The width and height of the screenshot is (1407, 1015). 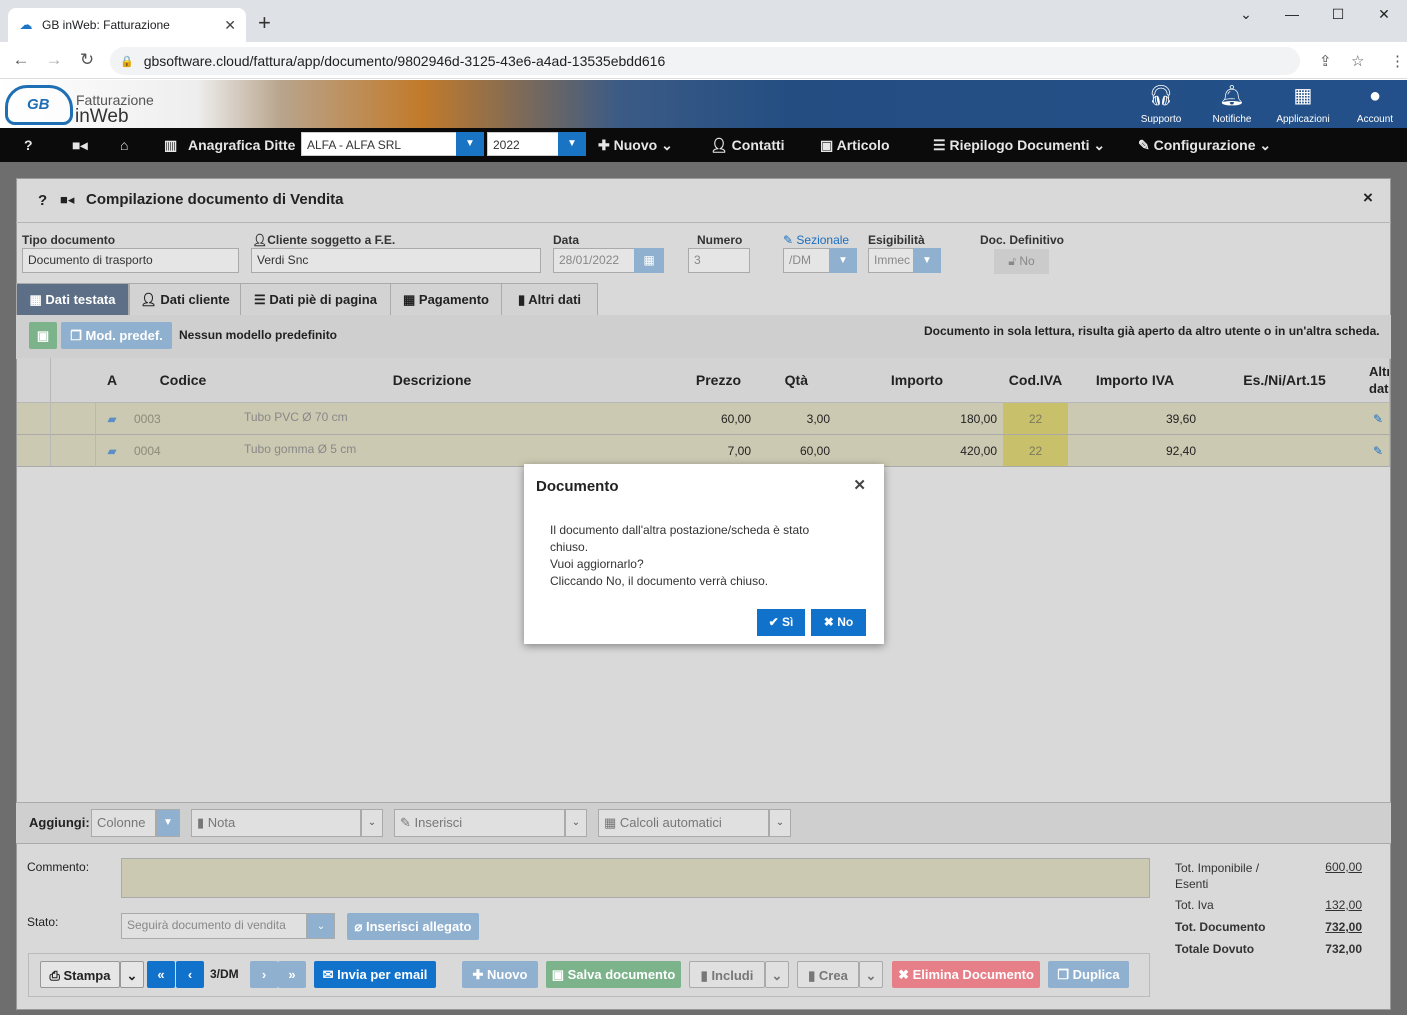 I want to click on inserisci-allegato-button: ⌀ Inserisci allegato, so click(x=413, y=926).